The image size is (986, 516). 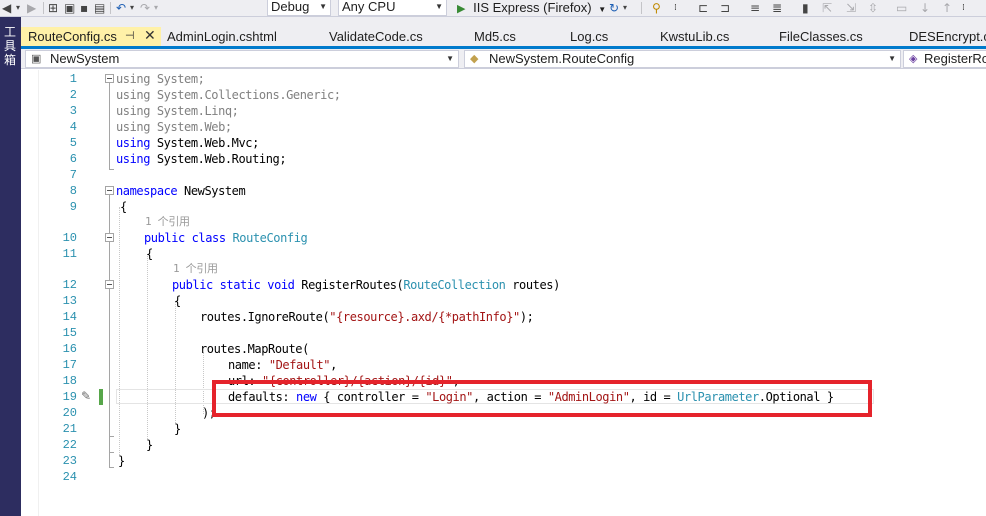 I want to click on next-bookmark-icon: ⇲, so click(x=851, y=8).